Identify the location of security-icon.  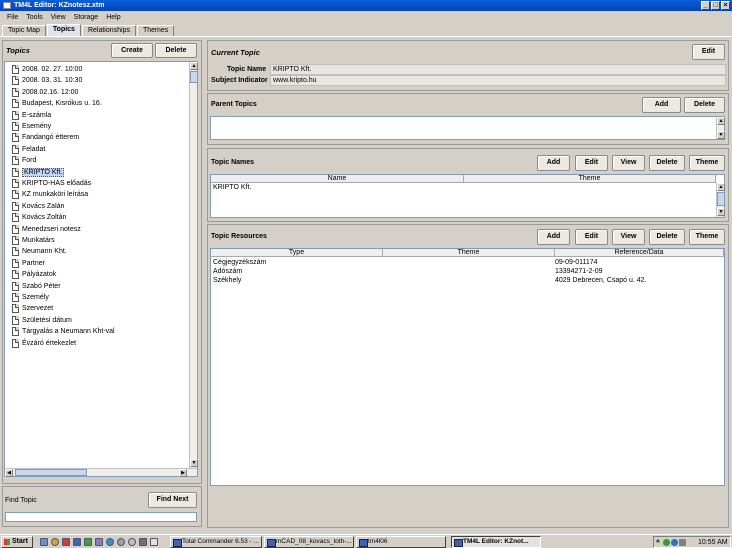
(674, 542).